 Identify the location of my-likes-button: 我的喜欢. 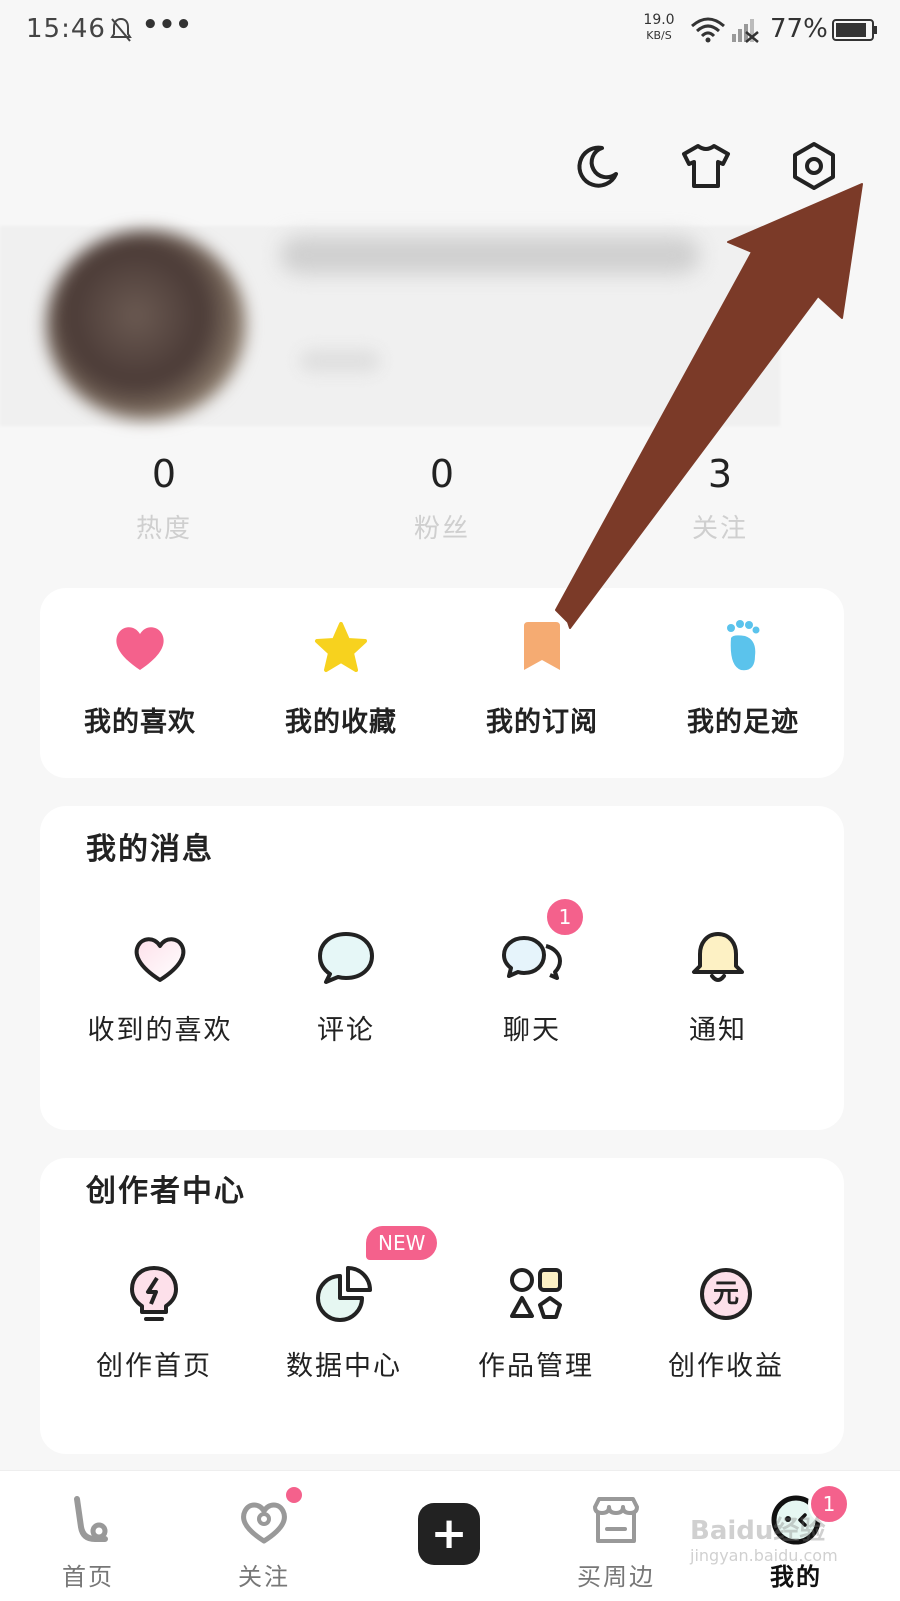
(140, 677).